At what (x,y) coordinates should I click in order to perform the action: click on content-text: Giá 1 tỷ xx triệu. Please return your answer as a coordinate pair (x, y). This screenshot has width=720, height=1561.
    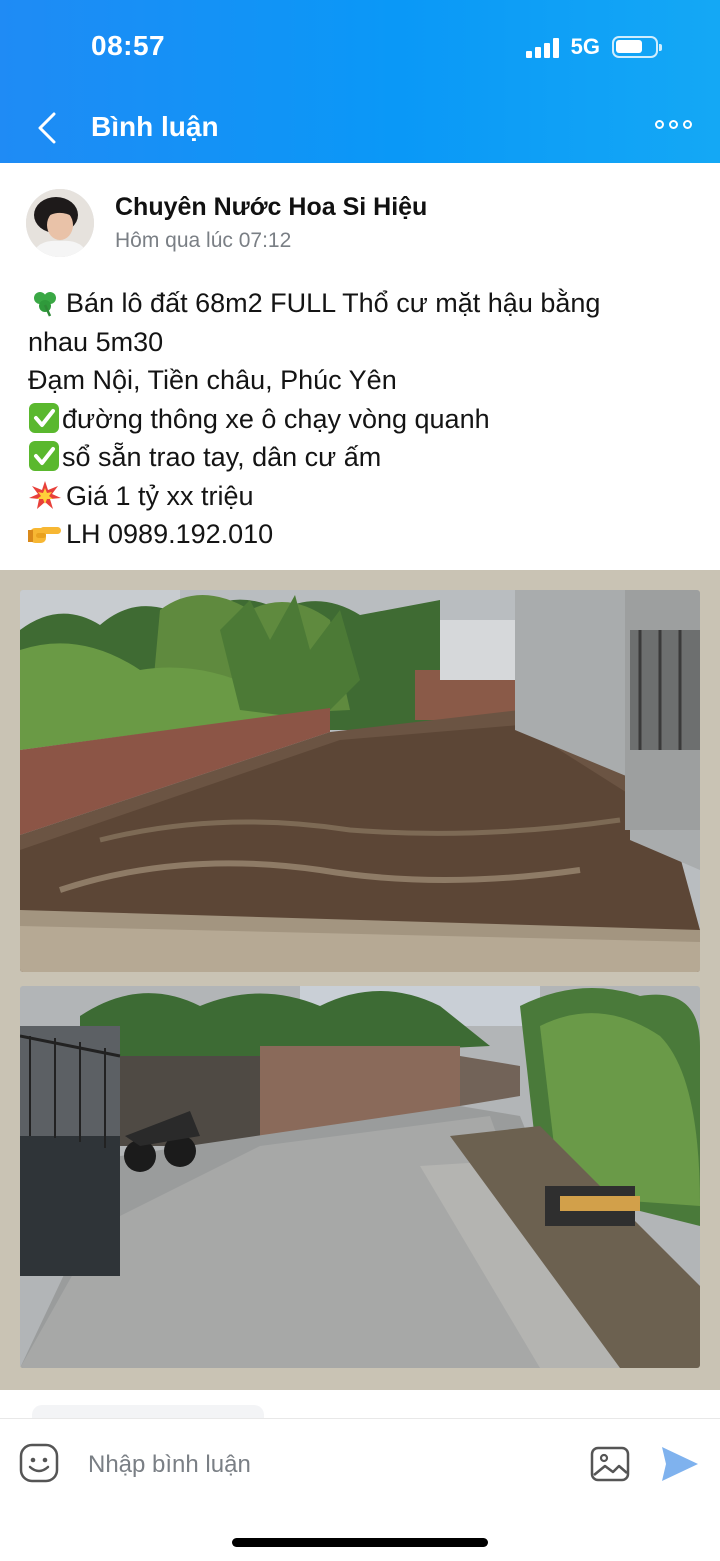
    Looking at the image, I should click on (160, 495).